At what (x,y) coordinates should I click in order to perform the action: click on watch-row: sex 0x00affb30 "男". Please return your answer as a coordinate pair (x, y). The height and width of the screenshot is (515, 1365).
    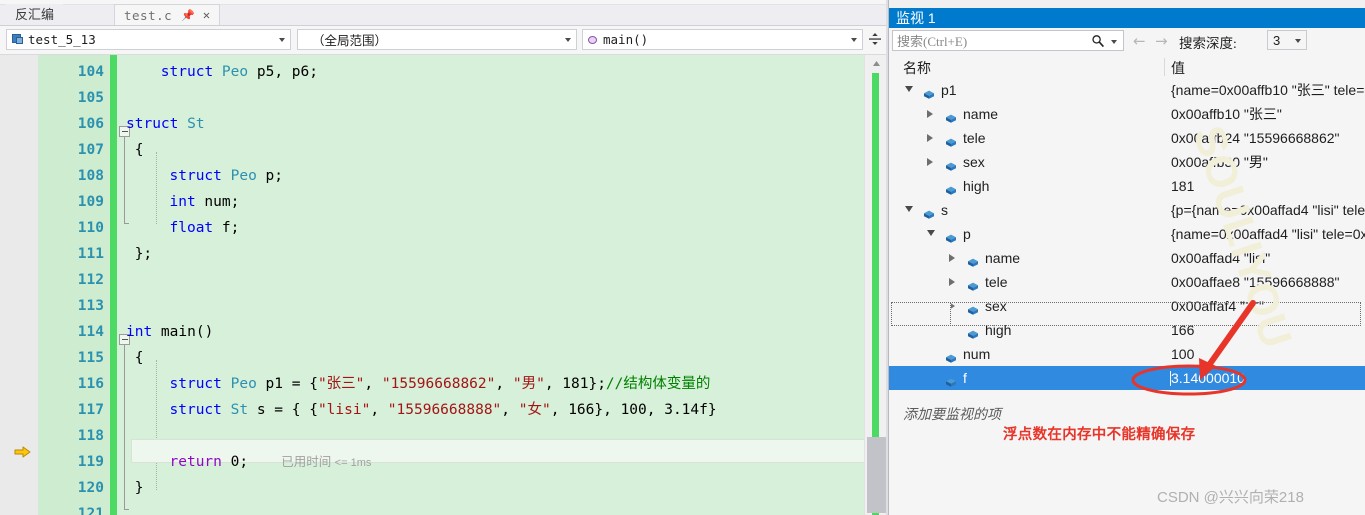
    Looking at the image, I should click on (1127, 162).